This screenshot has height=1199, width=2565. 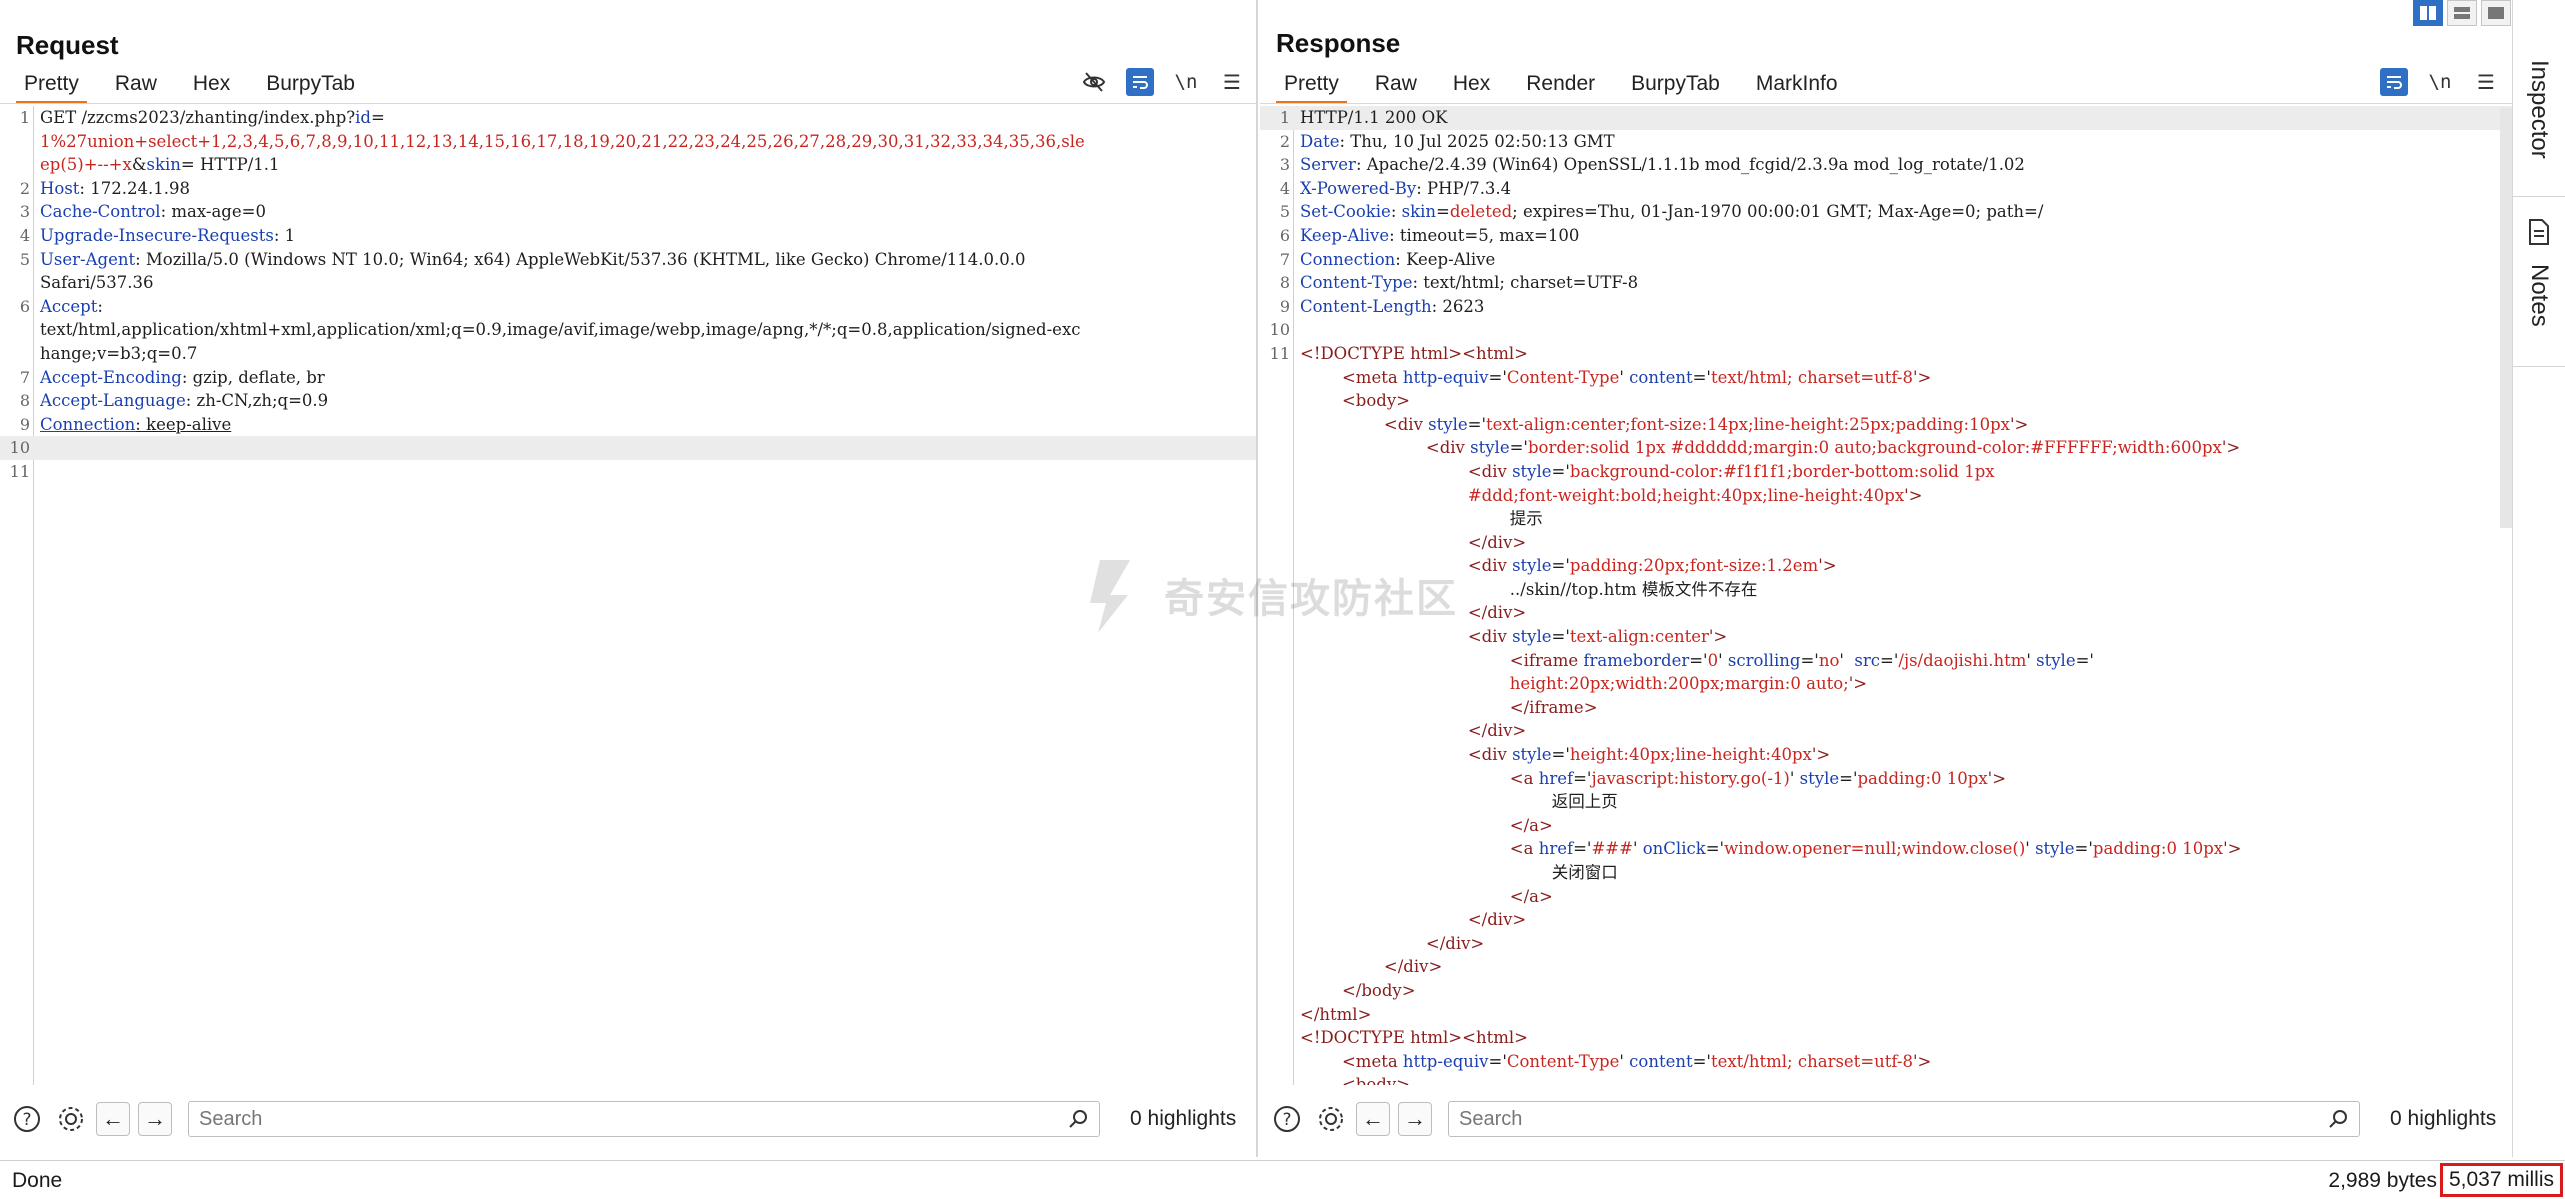 I want to click on code-line: 11, so click(x=628, y=472).